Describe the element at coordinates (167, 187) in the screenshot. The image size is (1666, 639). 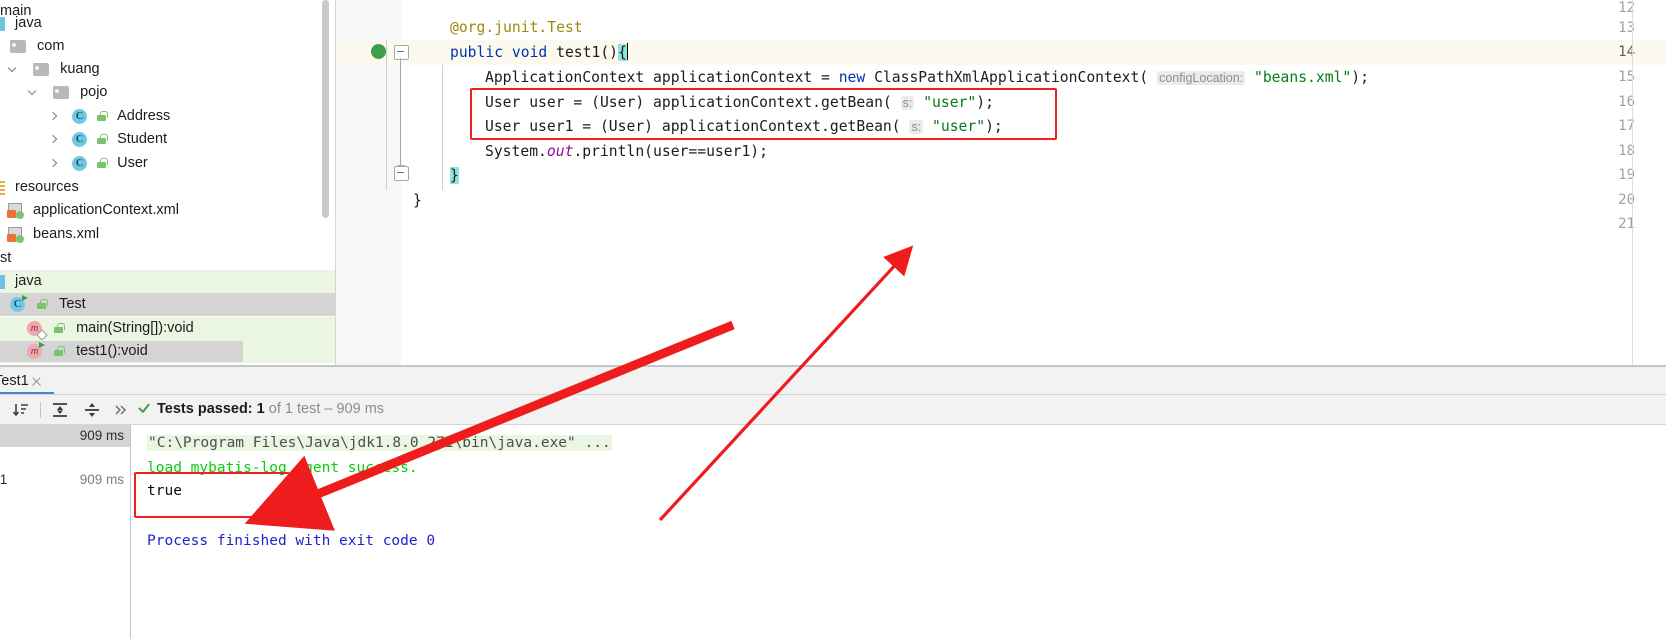
I see `tree-row-resources: resources` at that location.